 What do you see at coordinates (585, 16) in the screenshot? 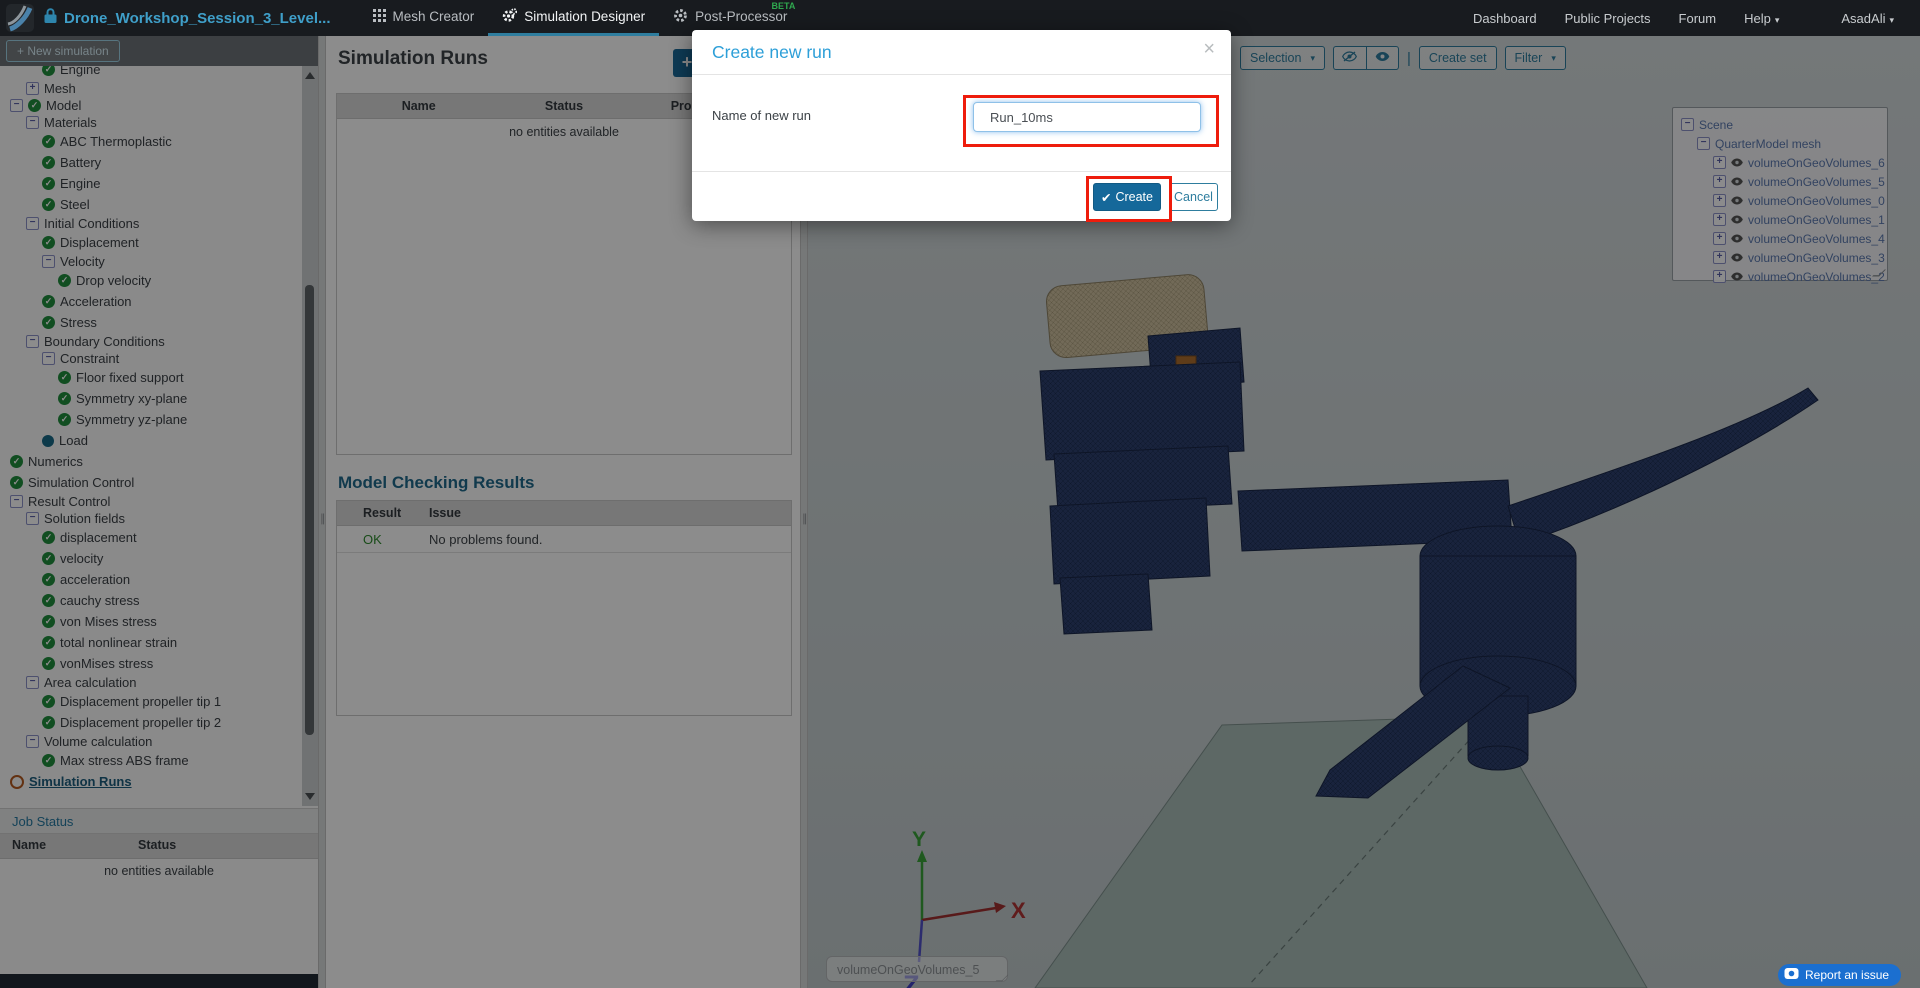
I see `tab-label: Simulation Designer` at bounding box center [585, 16].